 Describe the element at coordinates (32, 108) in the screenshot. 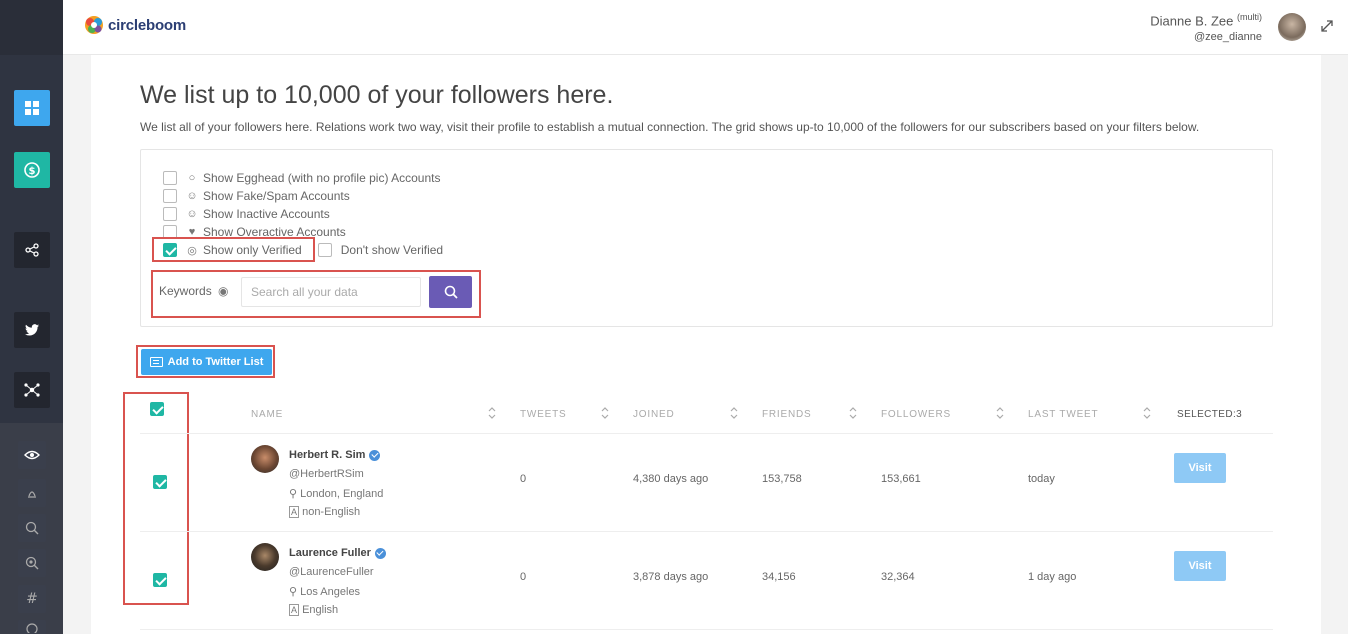

I see `sidebar-item-dashboard` at that location.